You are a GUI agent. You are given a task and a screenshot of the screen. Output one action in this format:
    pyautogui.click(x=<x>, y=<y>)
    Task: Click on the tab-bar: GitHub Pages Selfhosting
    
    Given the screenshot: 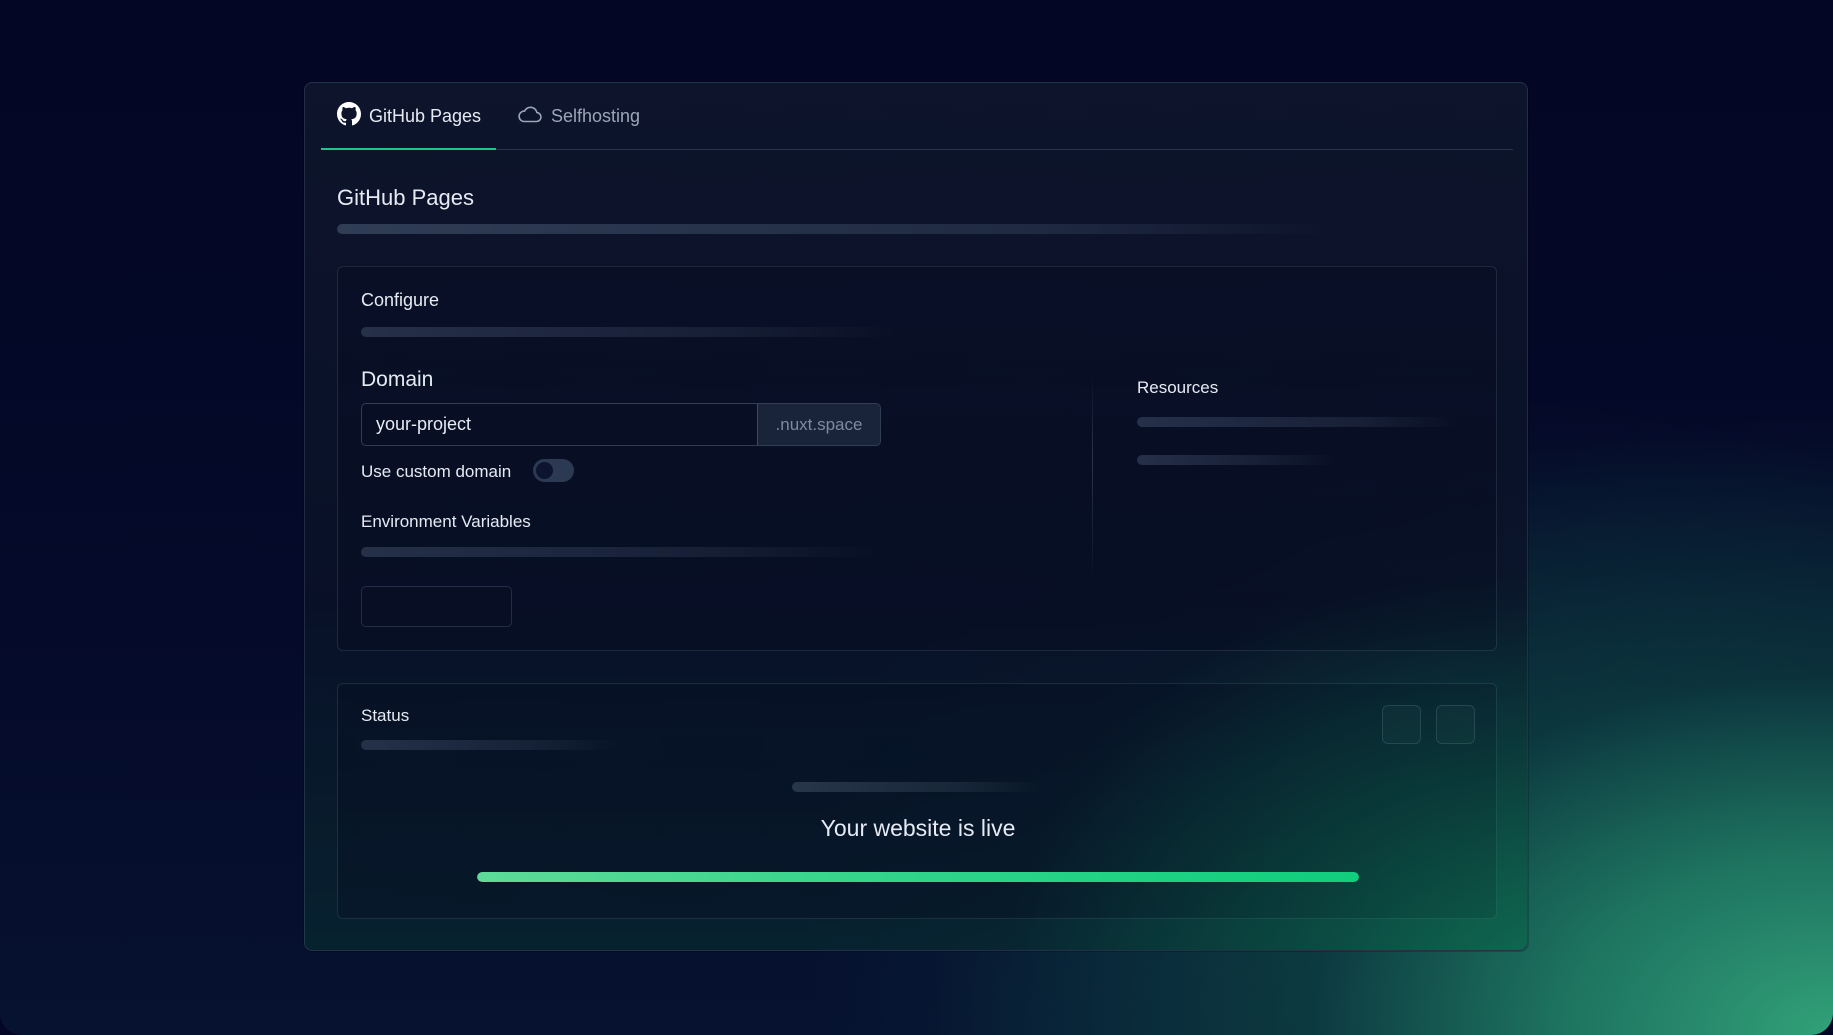 What is the action you would take?
    pyautogui.click(x=917, y=116)
    